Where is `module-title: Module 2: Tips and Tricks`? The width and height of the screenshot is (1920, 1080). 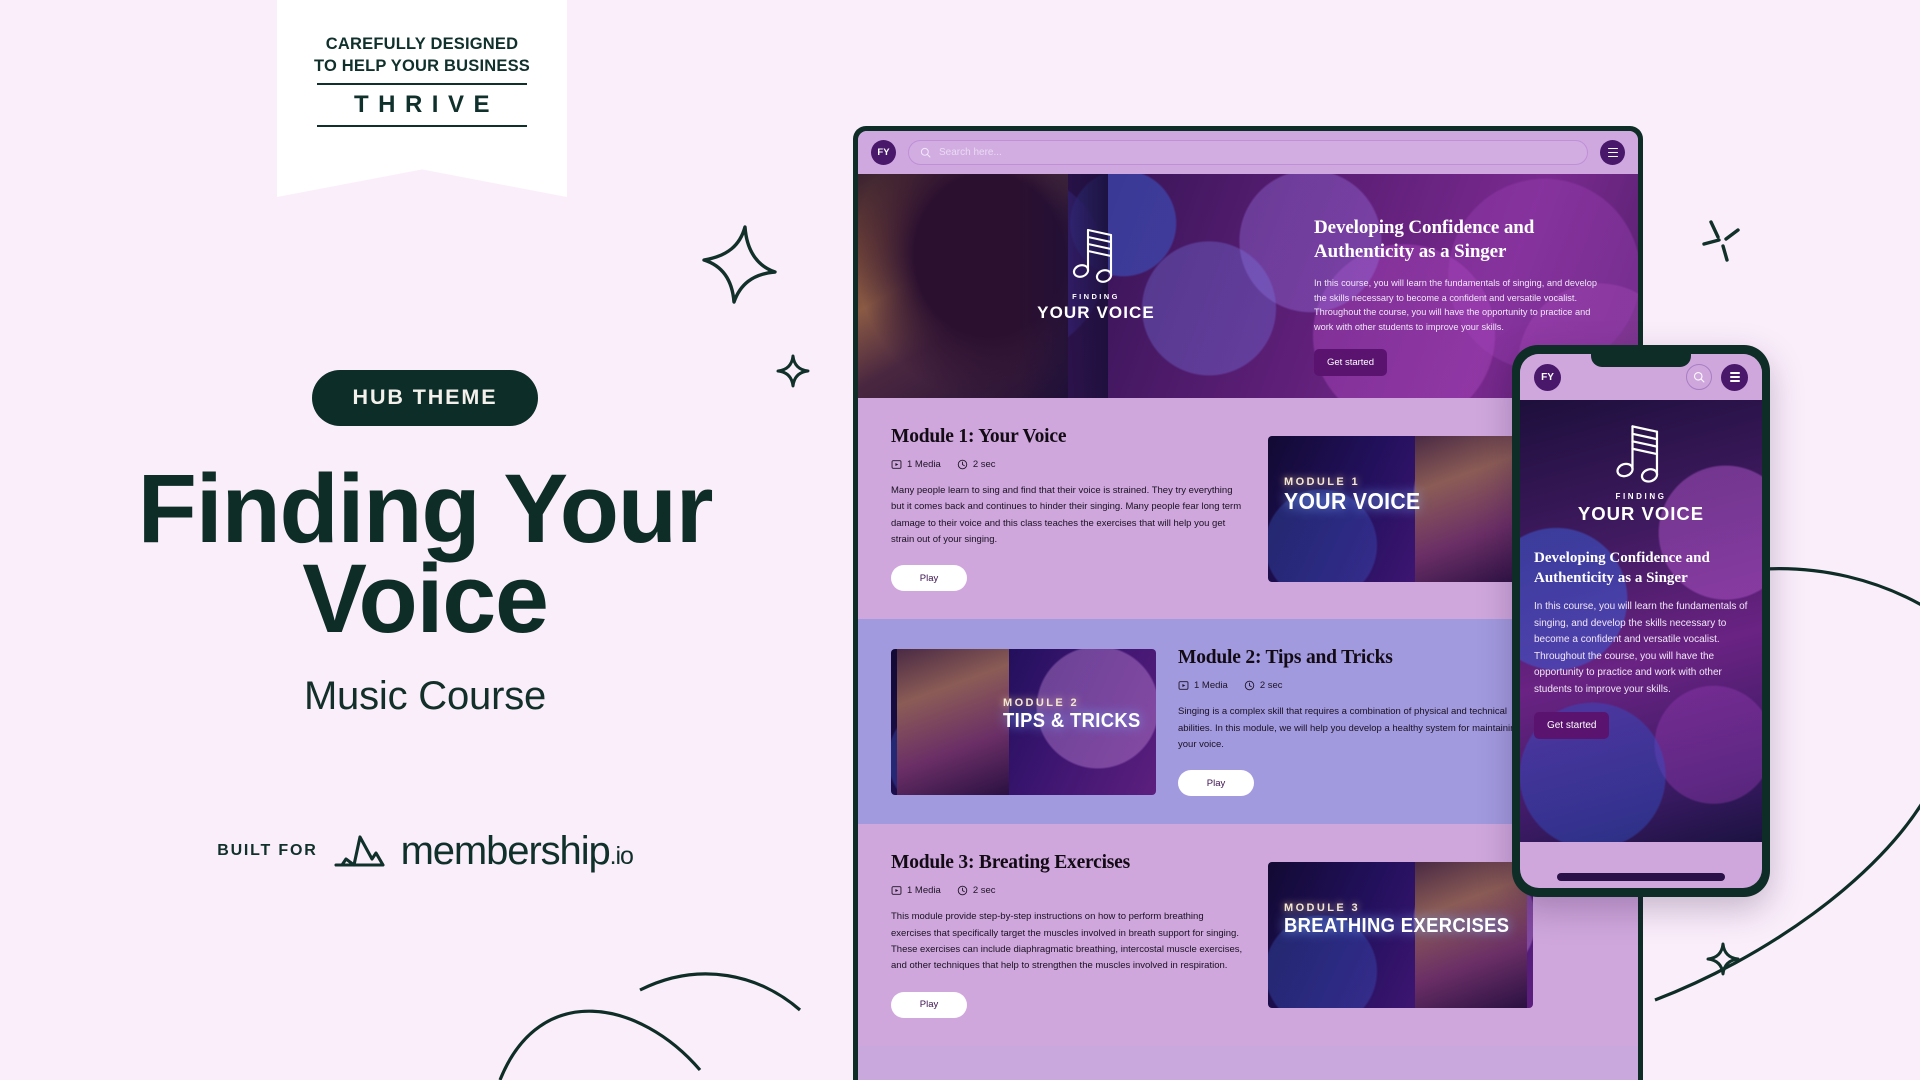 module-title: Module 2: Tips and Tricks is located at coordinates (1285, 658).